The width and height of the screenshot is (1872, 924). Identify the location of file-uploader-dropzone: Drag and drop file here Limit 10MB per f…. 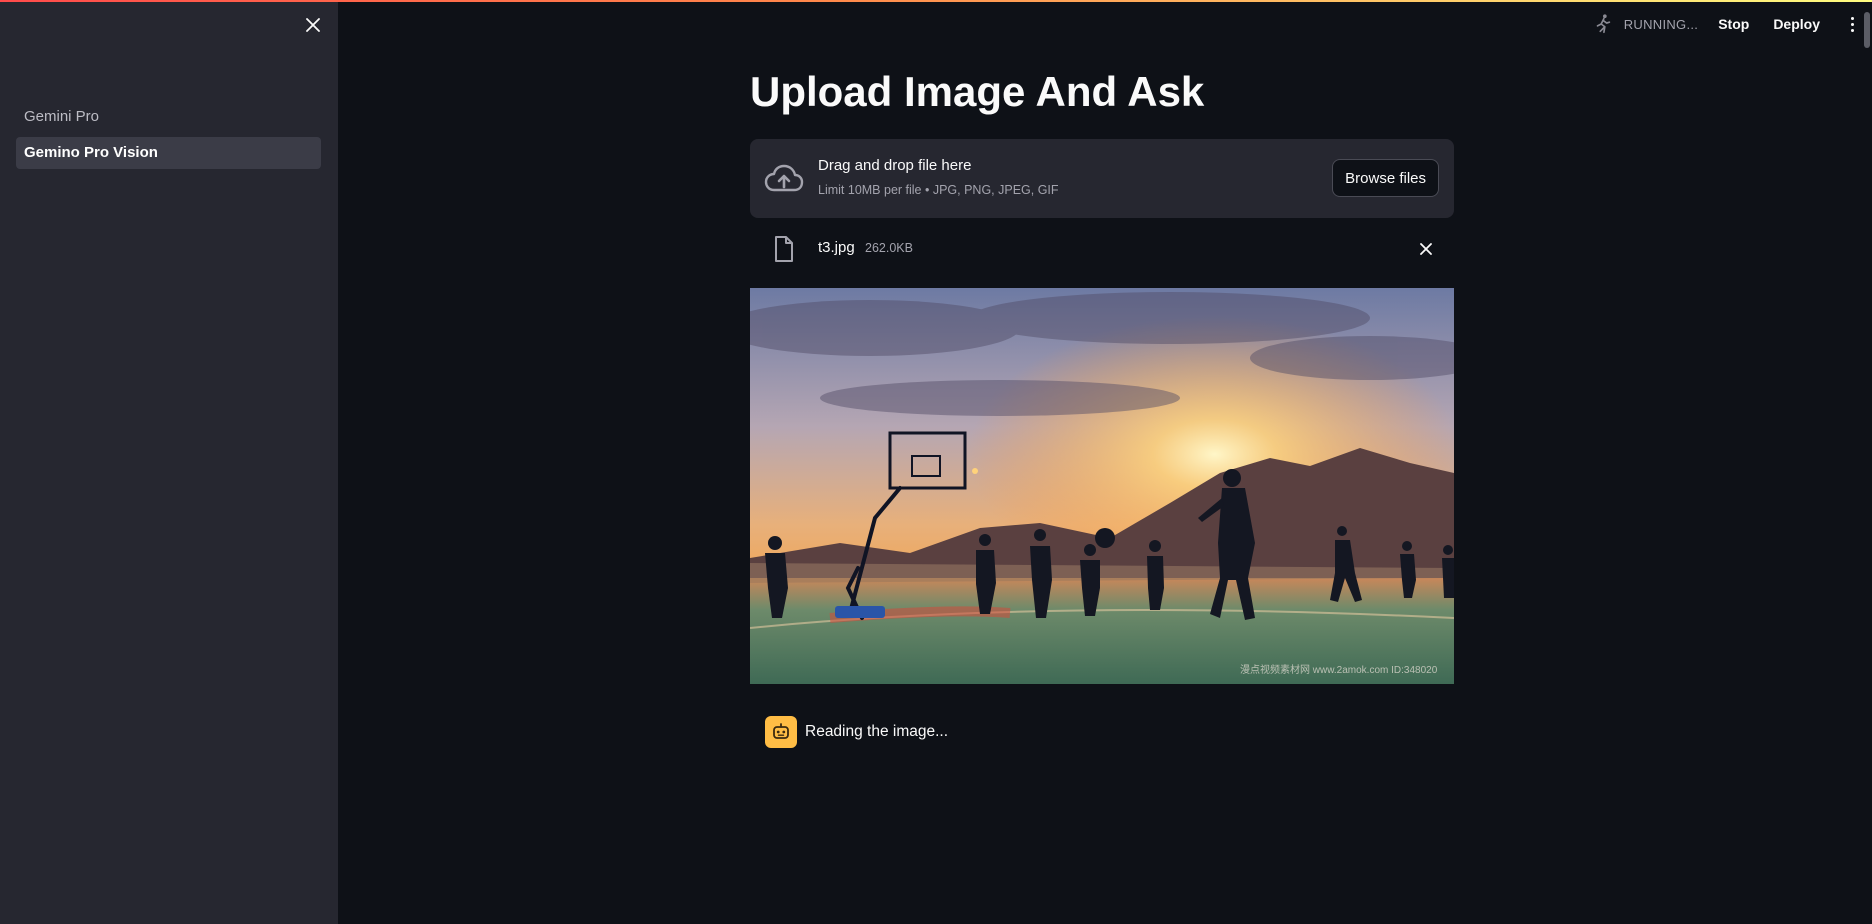
(1102, 178).